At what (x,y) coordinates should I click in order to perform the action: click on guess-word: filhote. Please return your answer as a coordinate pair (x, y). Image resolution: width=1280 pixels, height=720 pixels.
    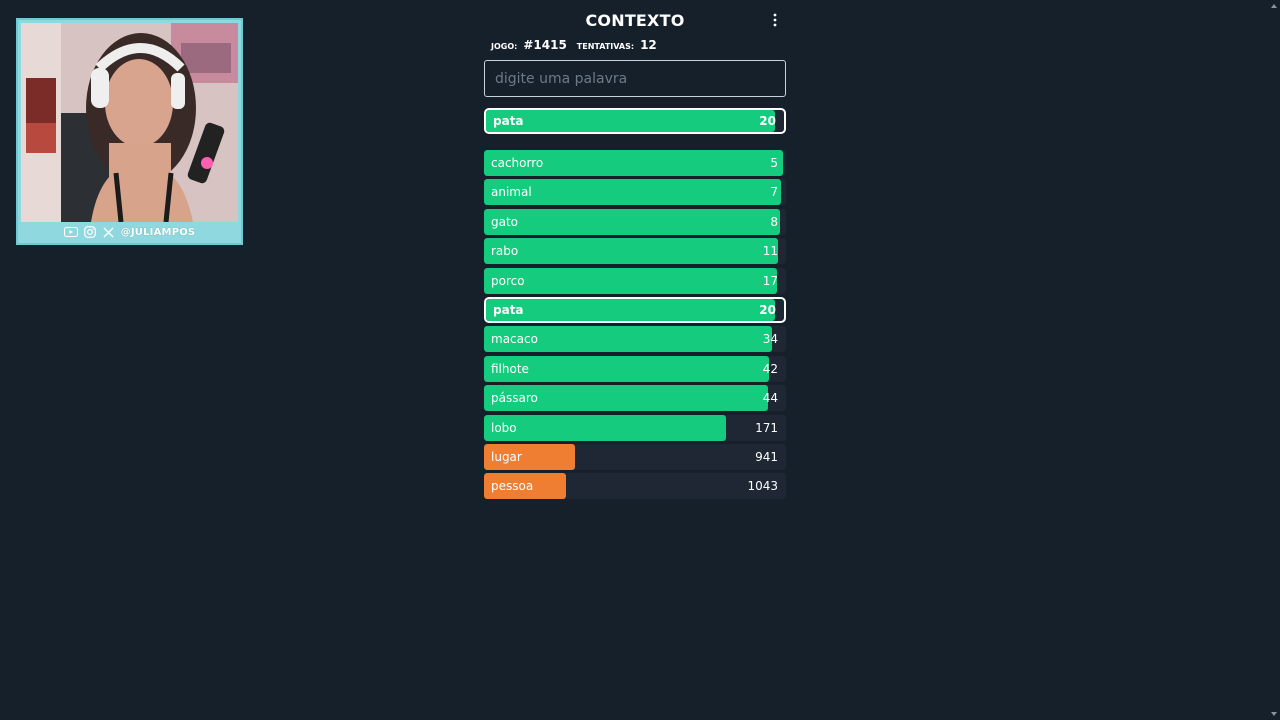
    Looking at the image, I should click on (510, 368).